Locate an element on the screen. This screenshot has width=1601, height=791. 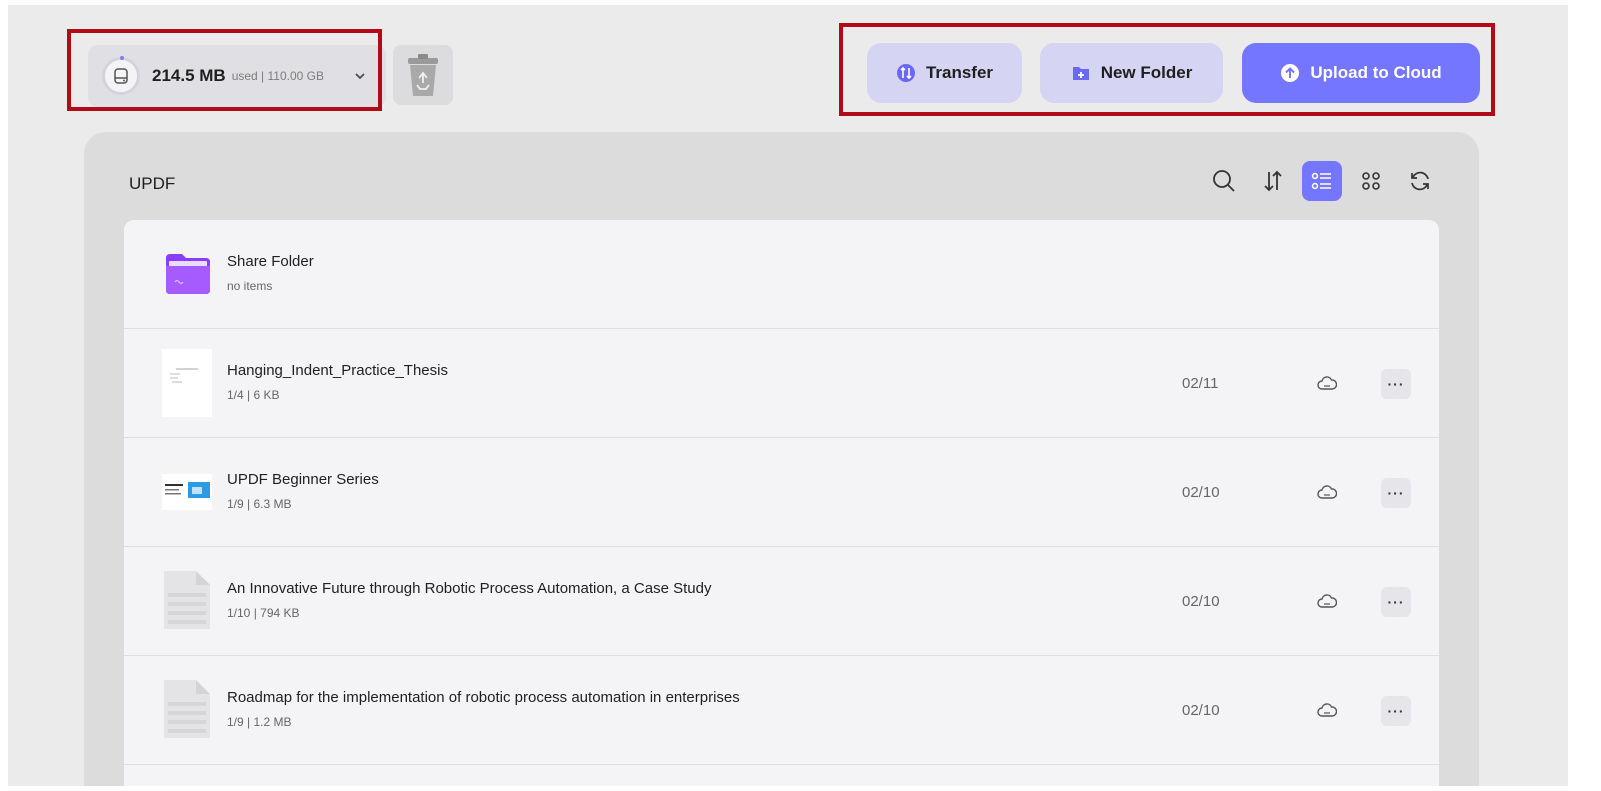
new-folder-button: New Folder is located at coordinates (1131, 73).